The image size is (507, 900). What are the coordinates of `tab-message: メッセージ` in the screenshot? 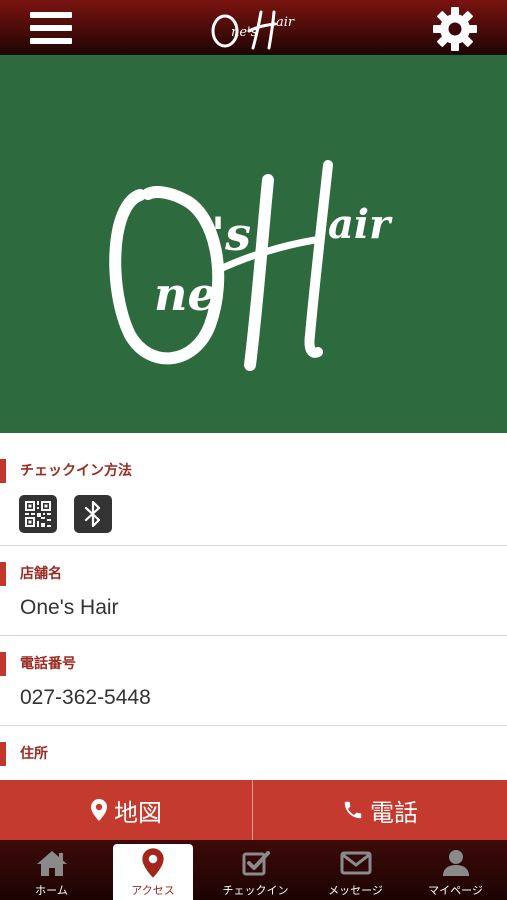 It's located at (355, 870).